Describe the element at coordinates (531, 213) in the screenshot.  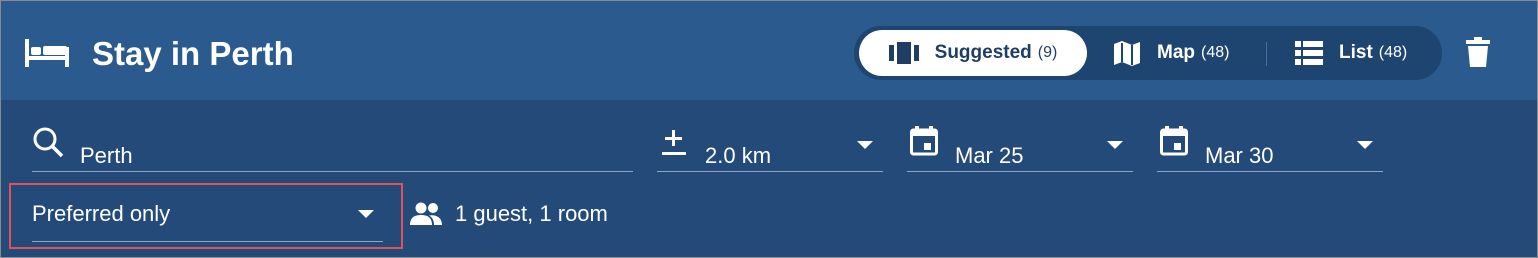
I see `guests-value: 1 guest, 1 room` at that location.